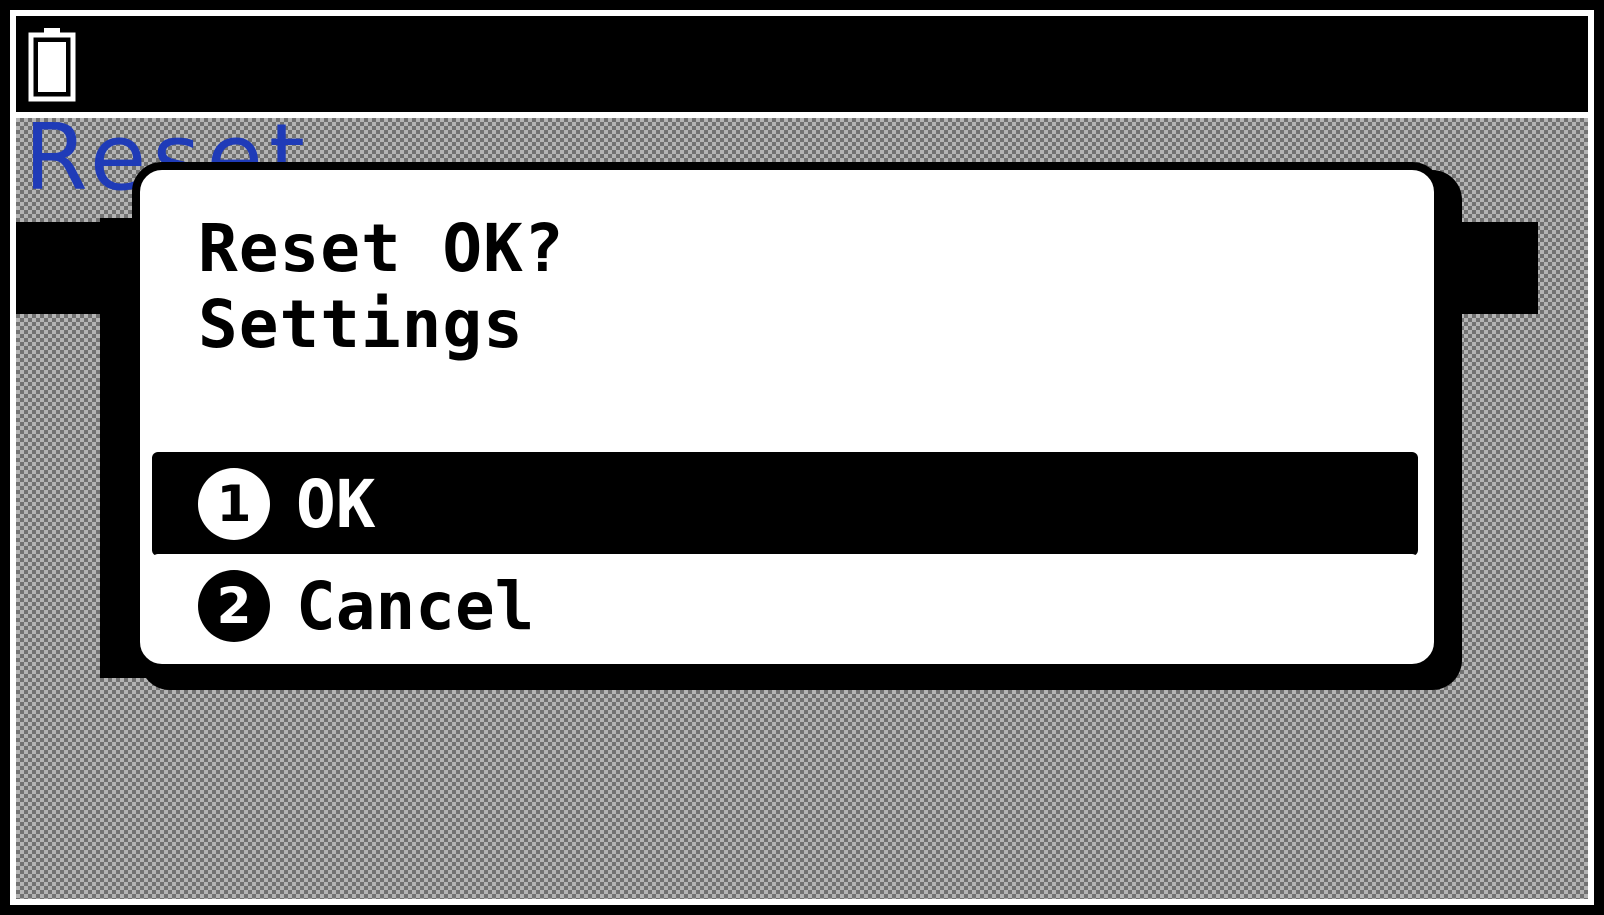  I want to click on cancel-option-label: Cancel, so click(415, 606).